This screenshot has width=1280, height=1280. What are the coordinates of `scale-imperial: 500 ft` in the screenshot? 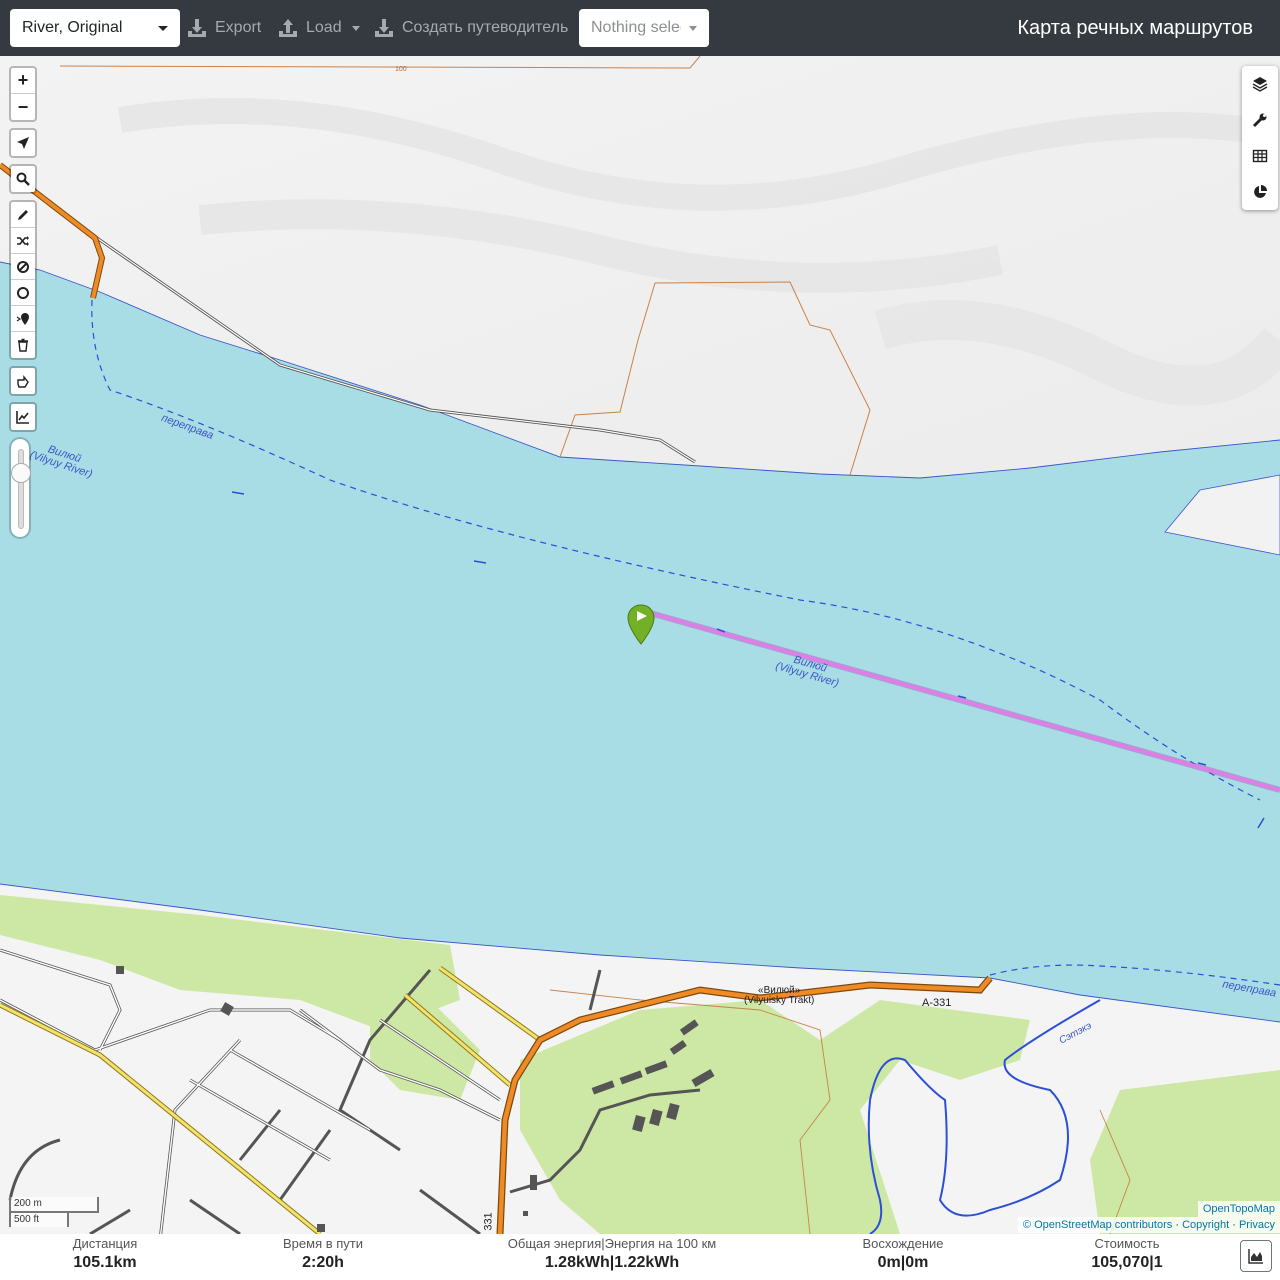 It's located at (39, 1219).